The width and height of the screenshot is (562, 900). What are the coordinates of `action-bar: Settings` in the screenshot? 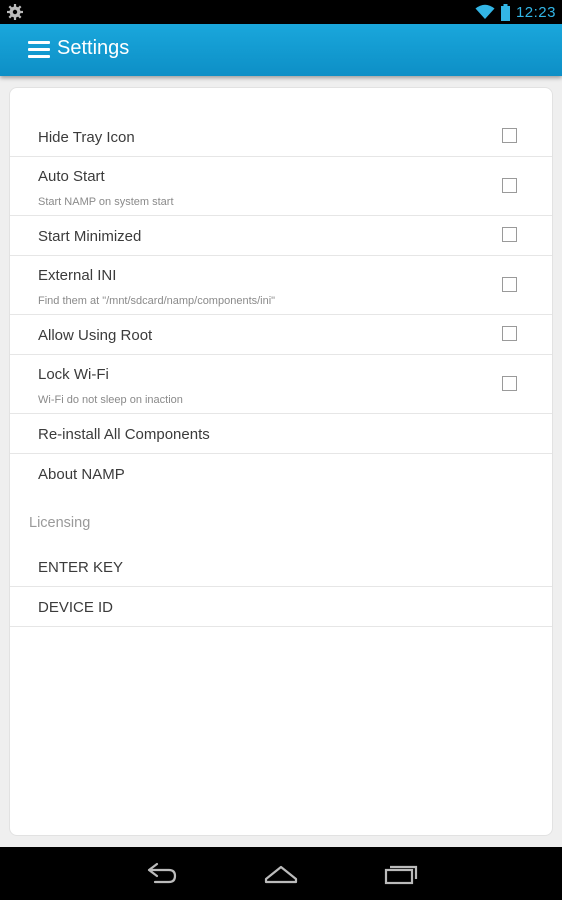 It's located at (281, 50).